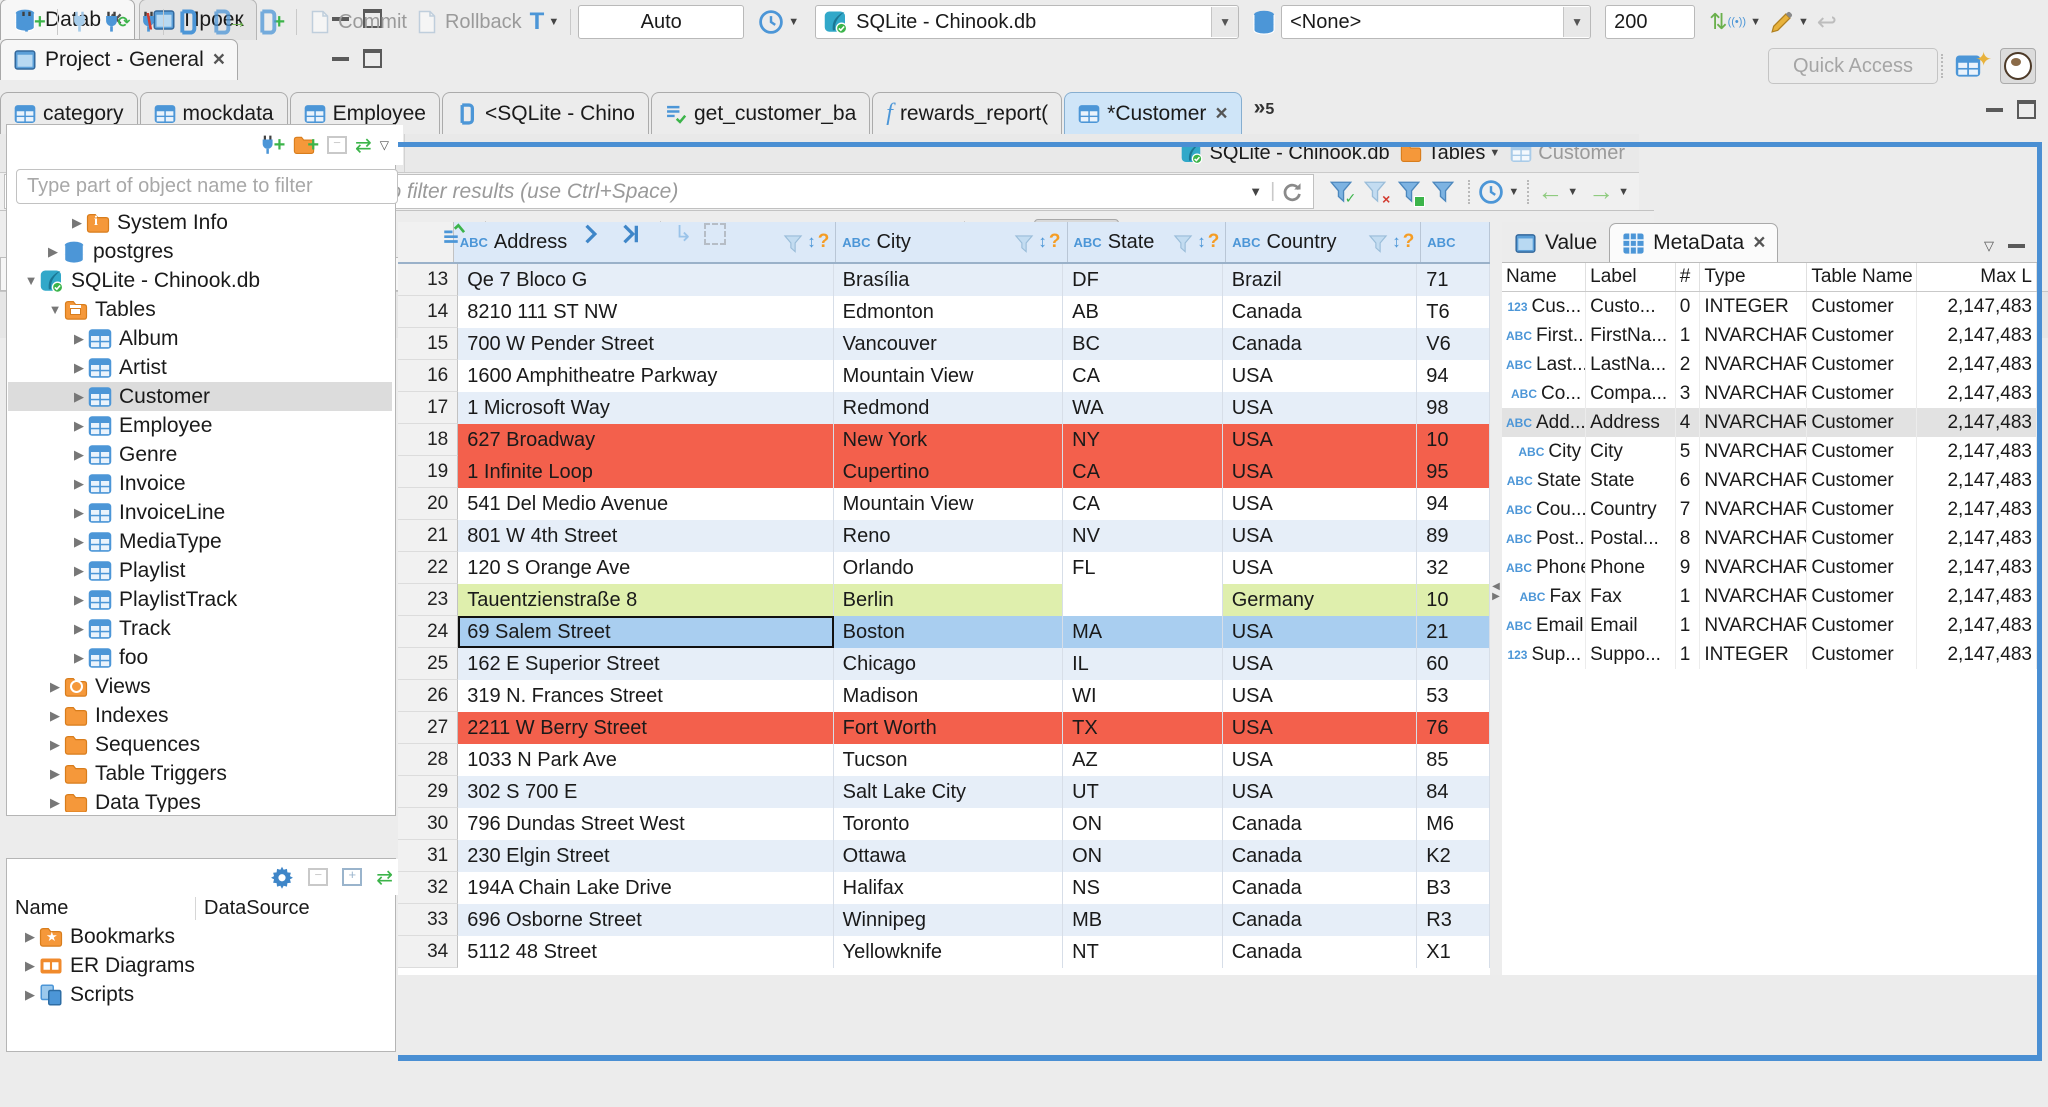  Describe the element at coordinates (271, 145) in the screenshot. I see `new-connection-icon: +` at that location.